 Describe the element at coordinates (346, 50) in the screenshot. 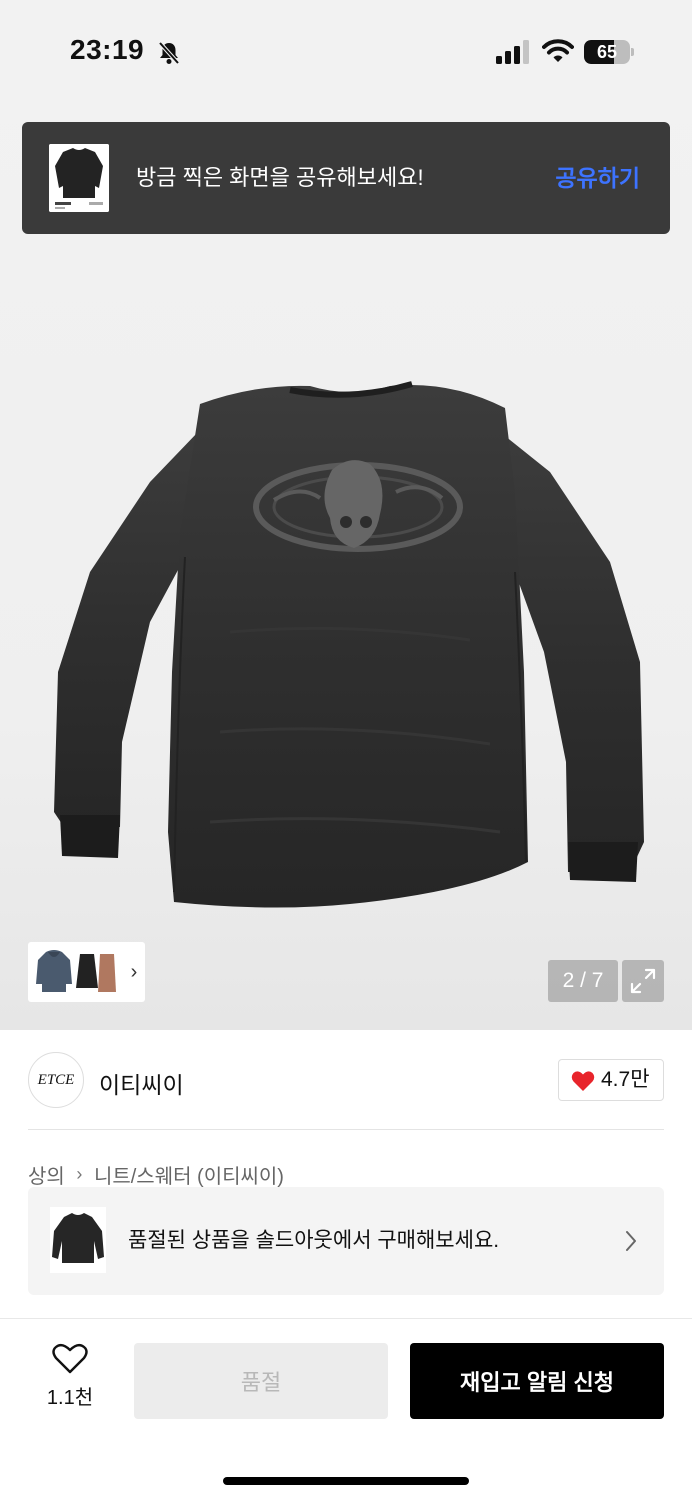

I see `status-bar: 23:19 65` at that location.